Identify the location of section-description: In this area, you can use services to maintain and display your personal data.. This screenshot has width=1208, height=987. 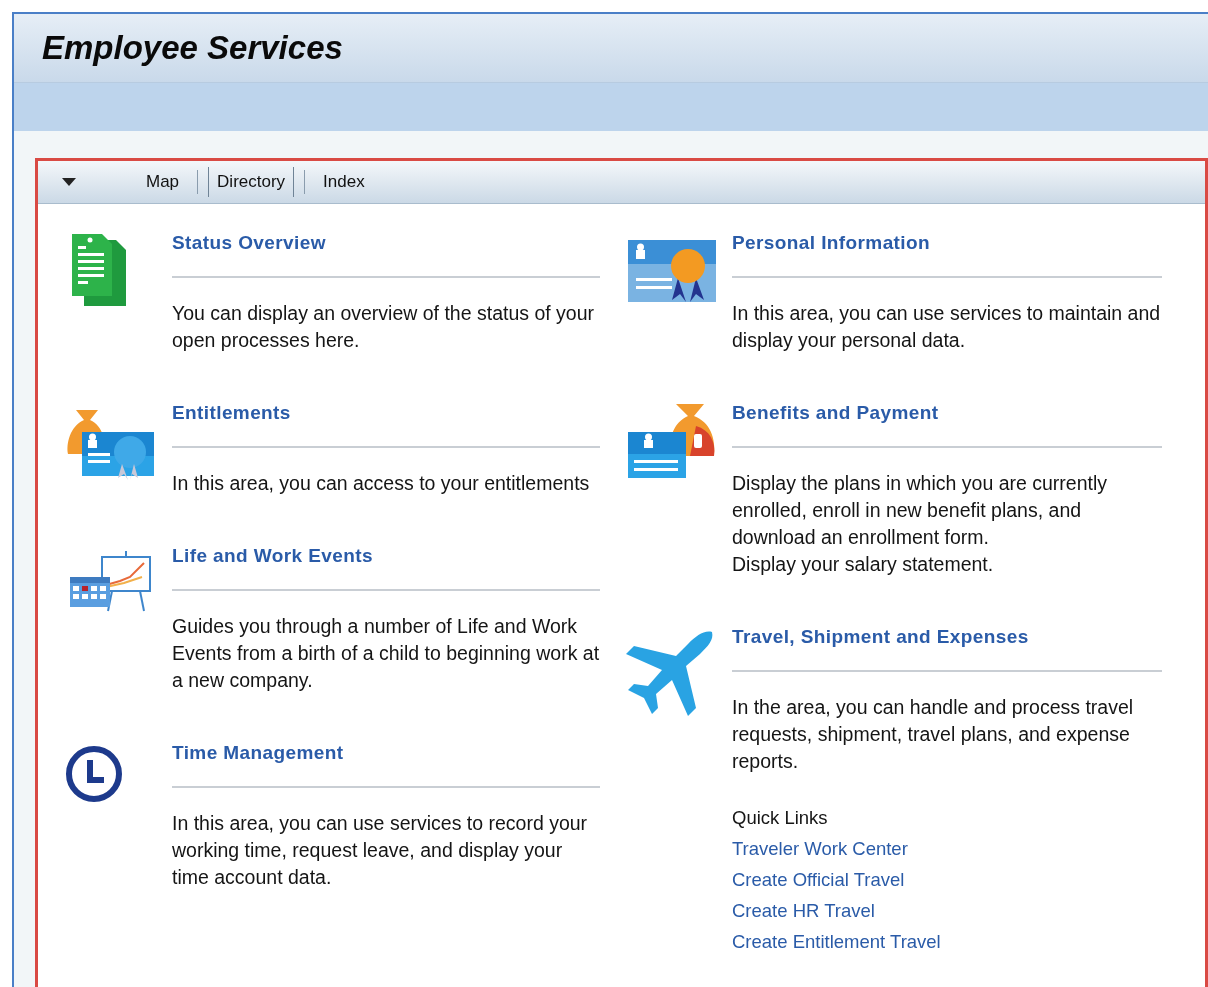
(947, 327).